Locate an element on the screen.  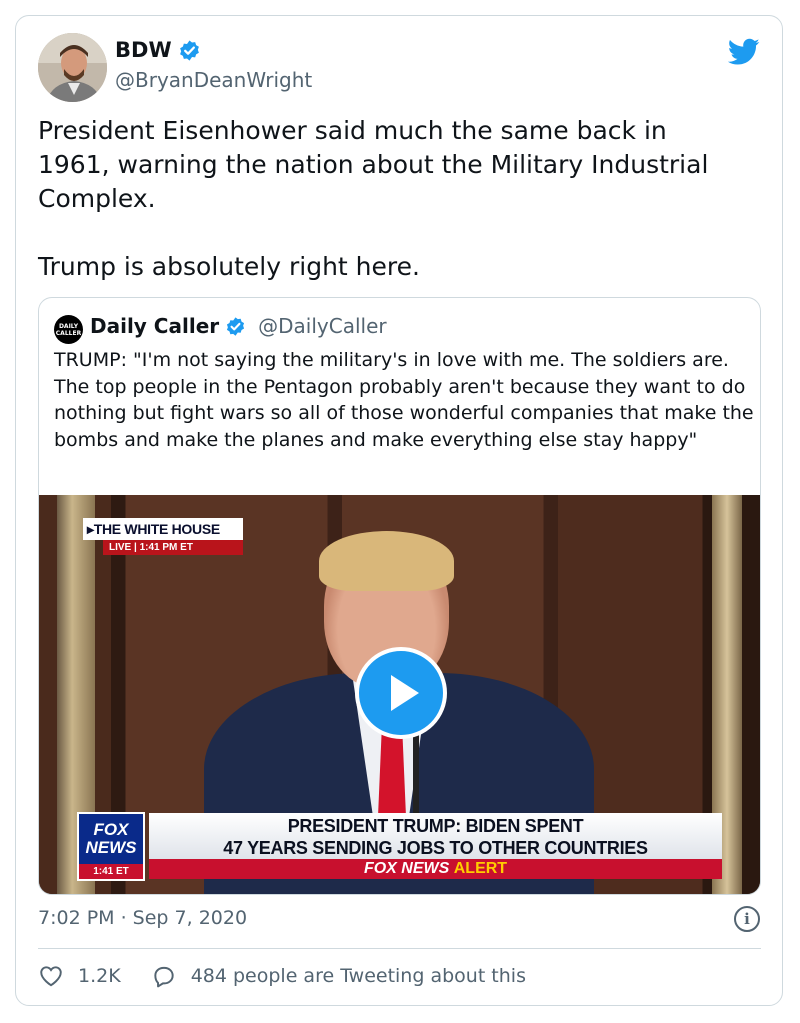
network-logo-line1: FOX is located at coordinates (111, 829).